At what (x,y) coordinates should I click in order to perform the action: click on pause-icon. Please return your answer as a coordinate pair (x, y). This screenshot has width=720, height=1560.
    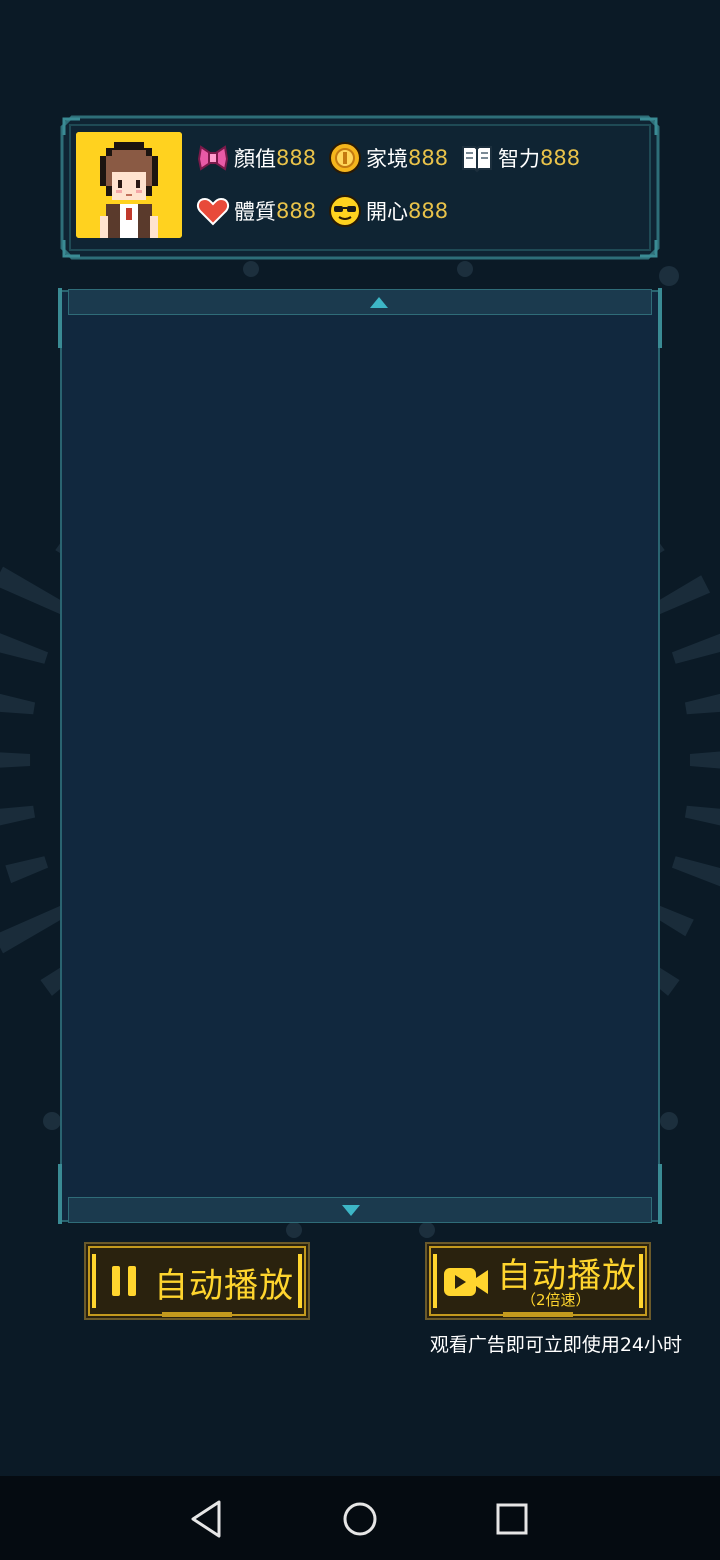
    Looking at the image, I should click on (124, 1281).